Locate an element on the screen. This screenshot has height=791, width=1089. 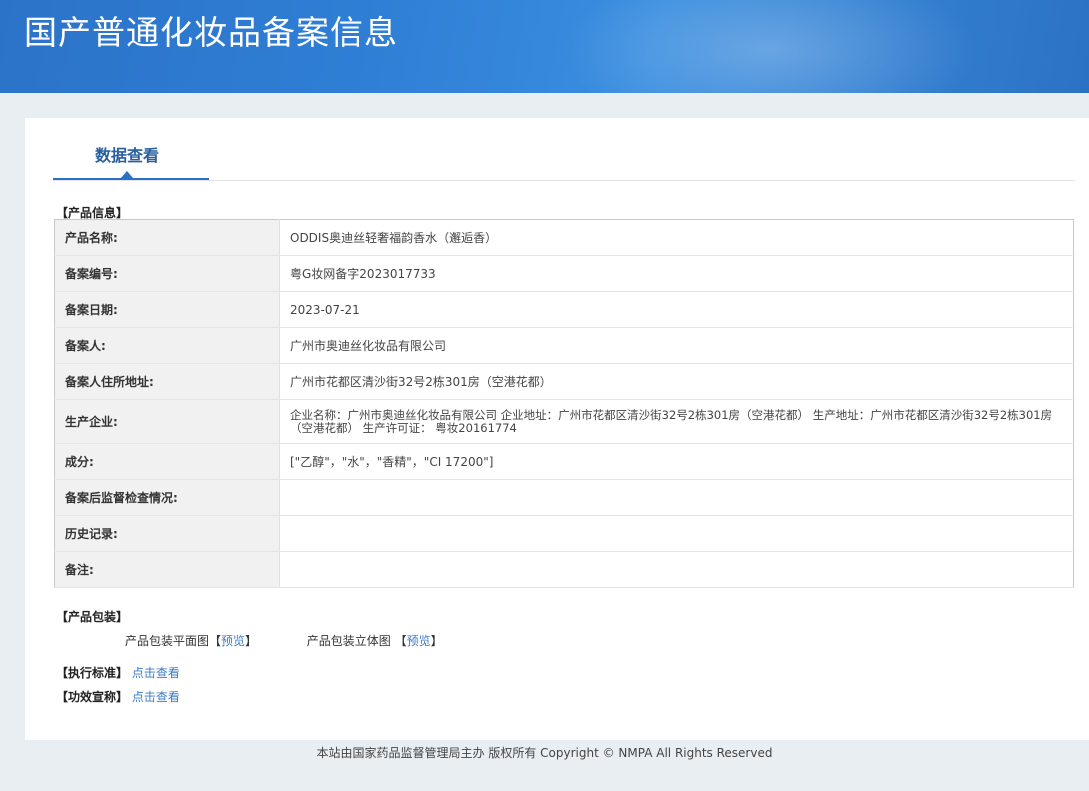
page-header: 国产普通化妆品备案信息 is located at coordinates (544, 46).